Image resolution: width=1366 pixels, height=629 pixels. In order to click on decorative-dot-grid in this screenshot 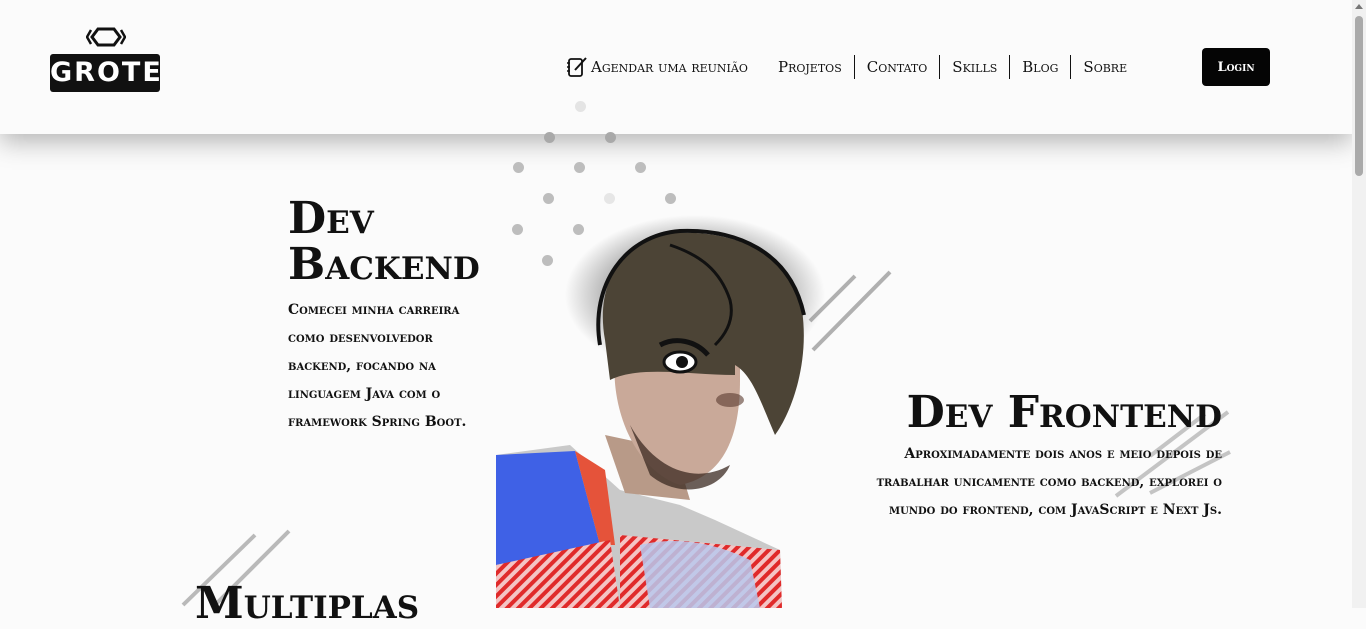, I will do `click(600, 185)`.